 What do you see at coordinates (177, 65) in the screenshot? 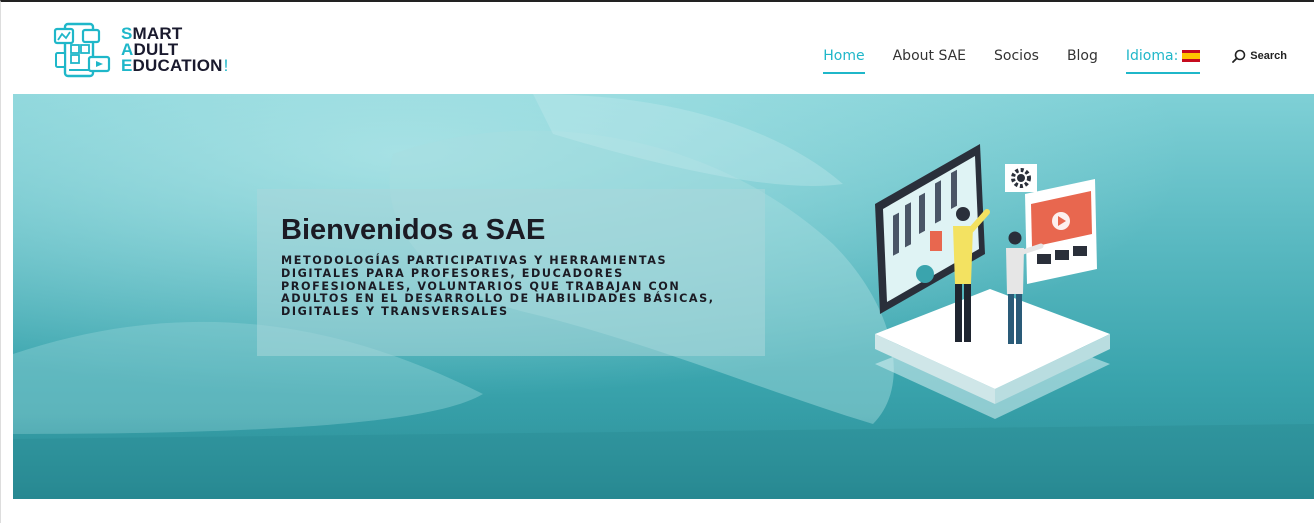
I see `logo-word: DUCATION` at bounding box center [177, 65].